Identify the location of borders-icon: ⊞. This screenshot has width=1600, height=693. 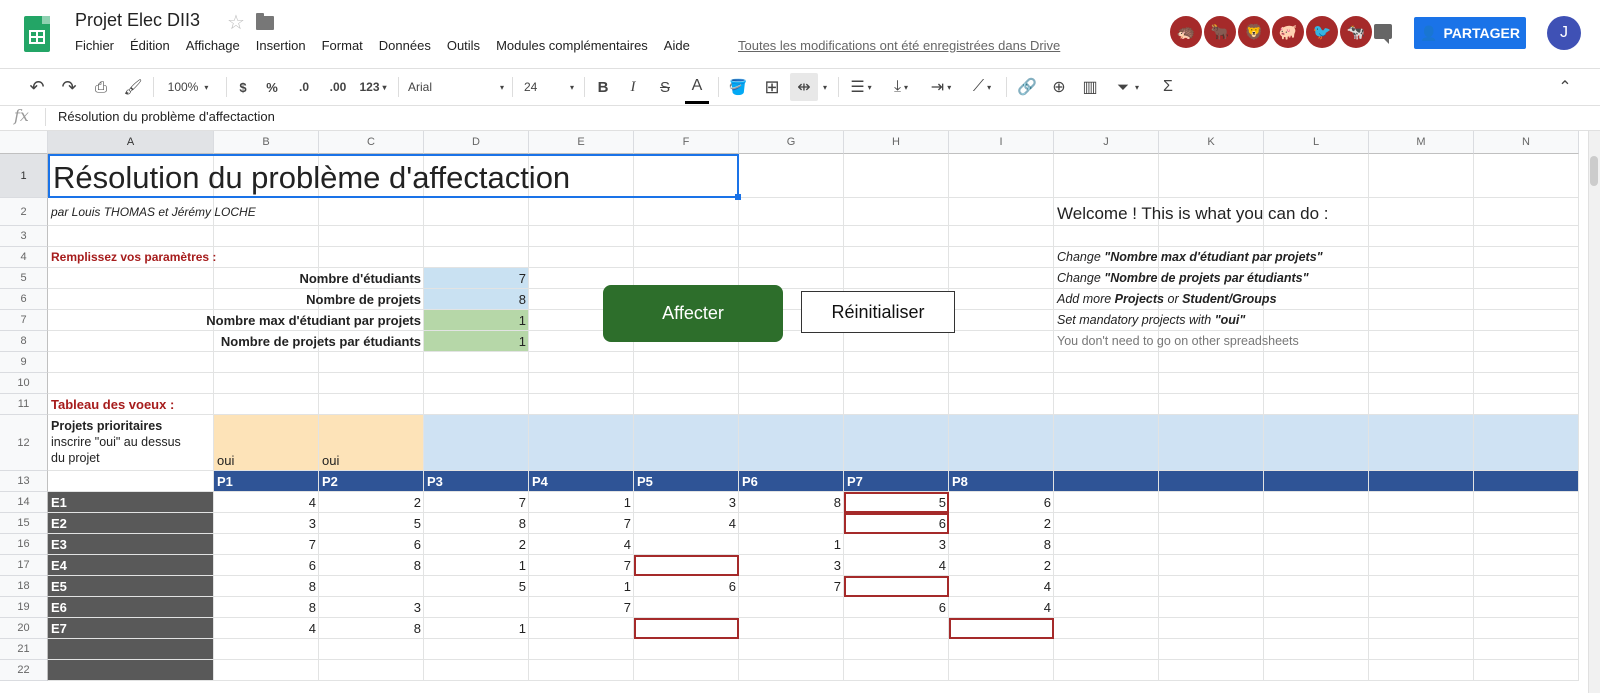
(772, 87).